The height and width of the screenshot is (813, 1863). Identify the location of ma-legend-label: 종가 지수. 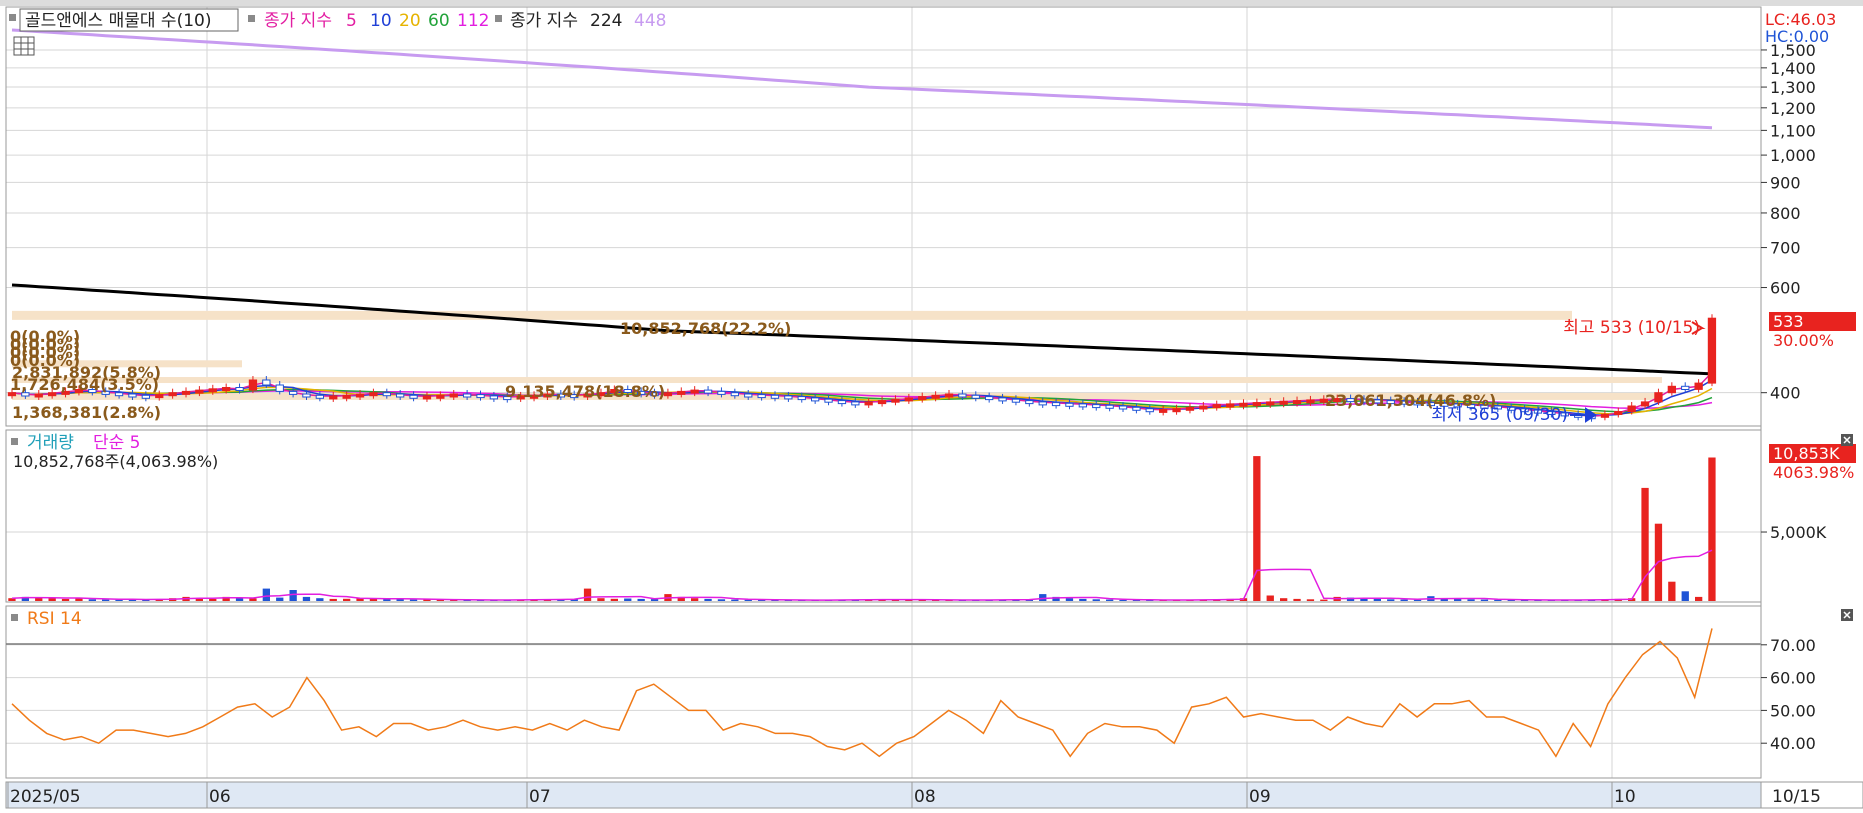
(298, 21).